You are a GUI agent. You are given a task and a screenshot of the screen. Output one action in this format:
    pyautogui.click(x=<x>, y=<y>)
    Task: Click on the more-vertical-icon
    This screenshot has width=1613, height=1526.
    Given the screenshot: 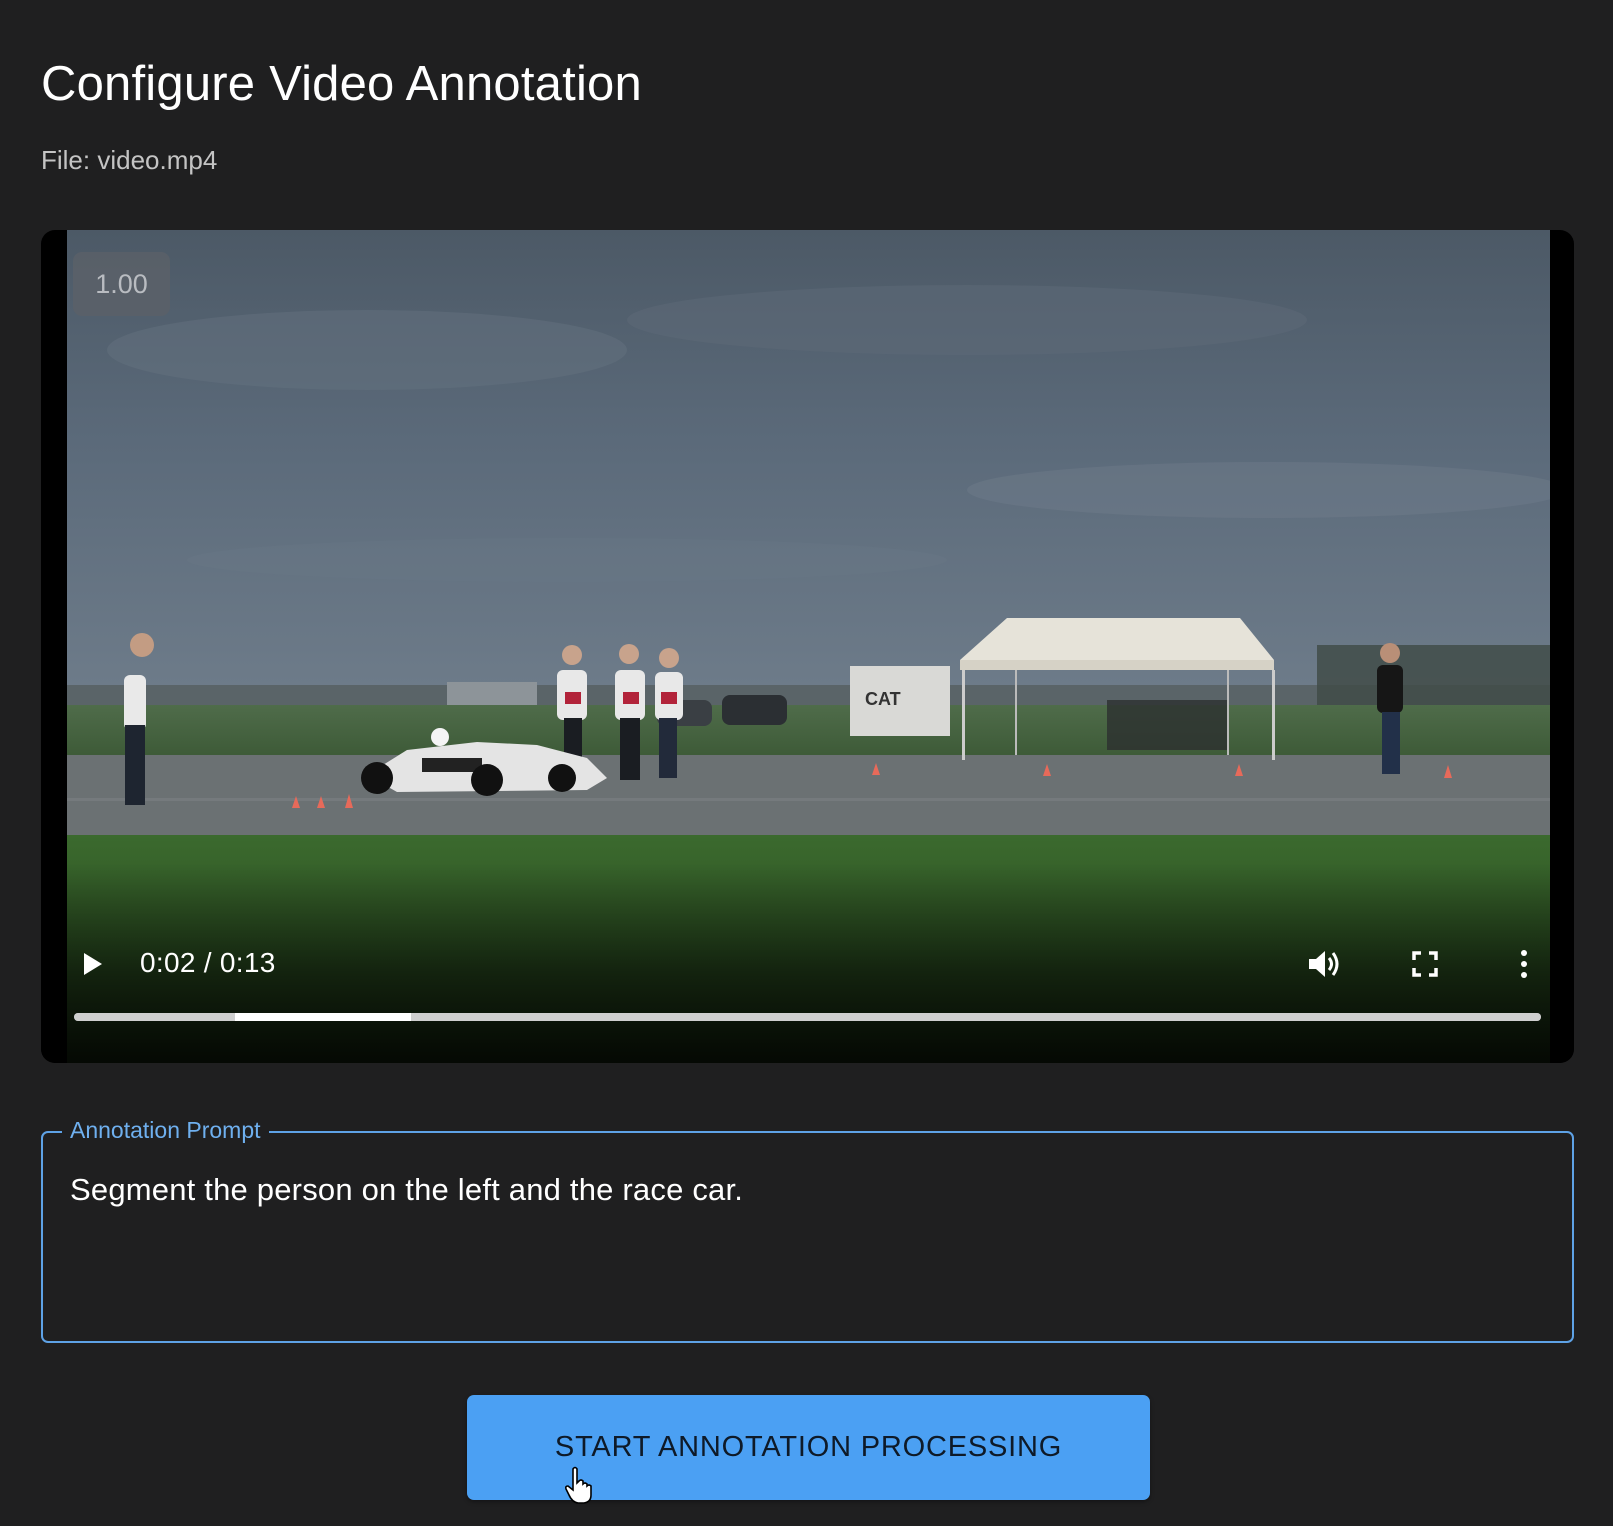 What is the action you would take?
    pyautogui.click(x=1524, y=964)
    